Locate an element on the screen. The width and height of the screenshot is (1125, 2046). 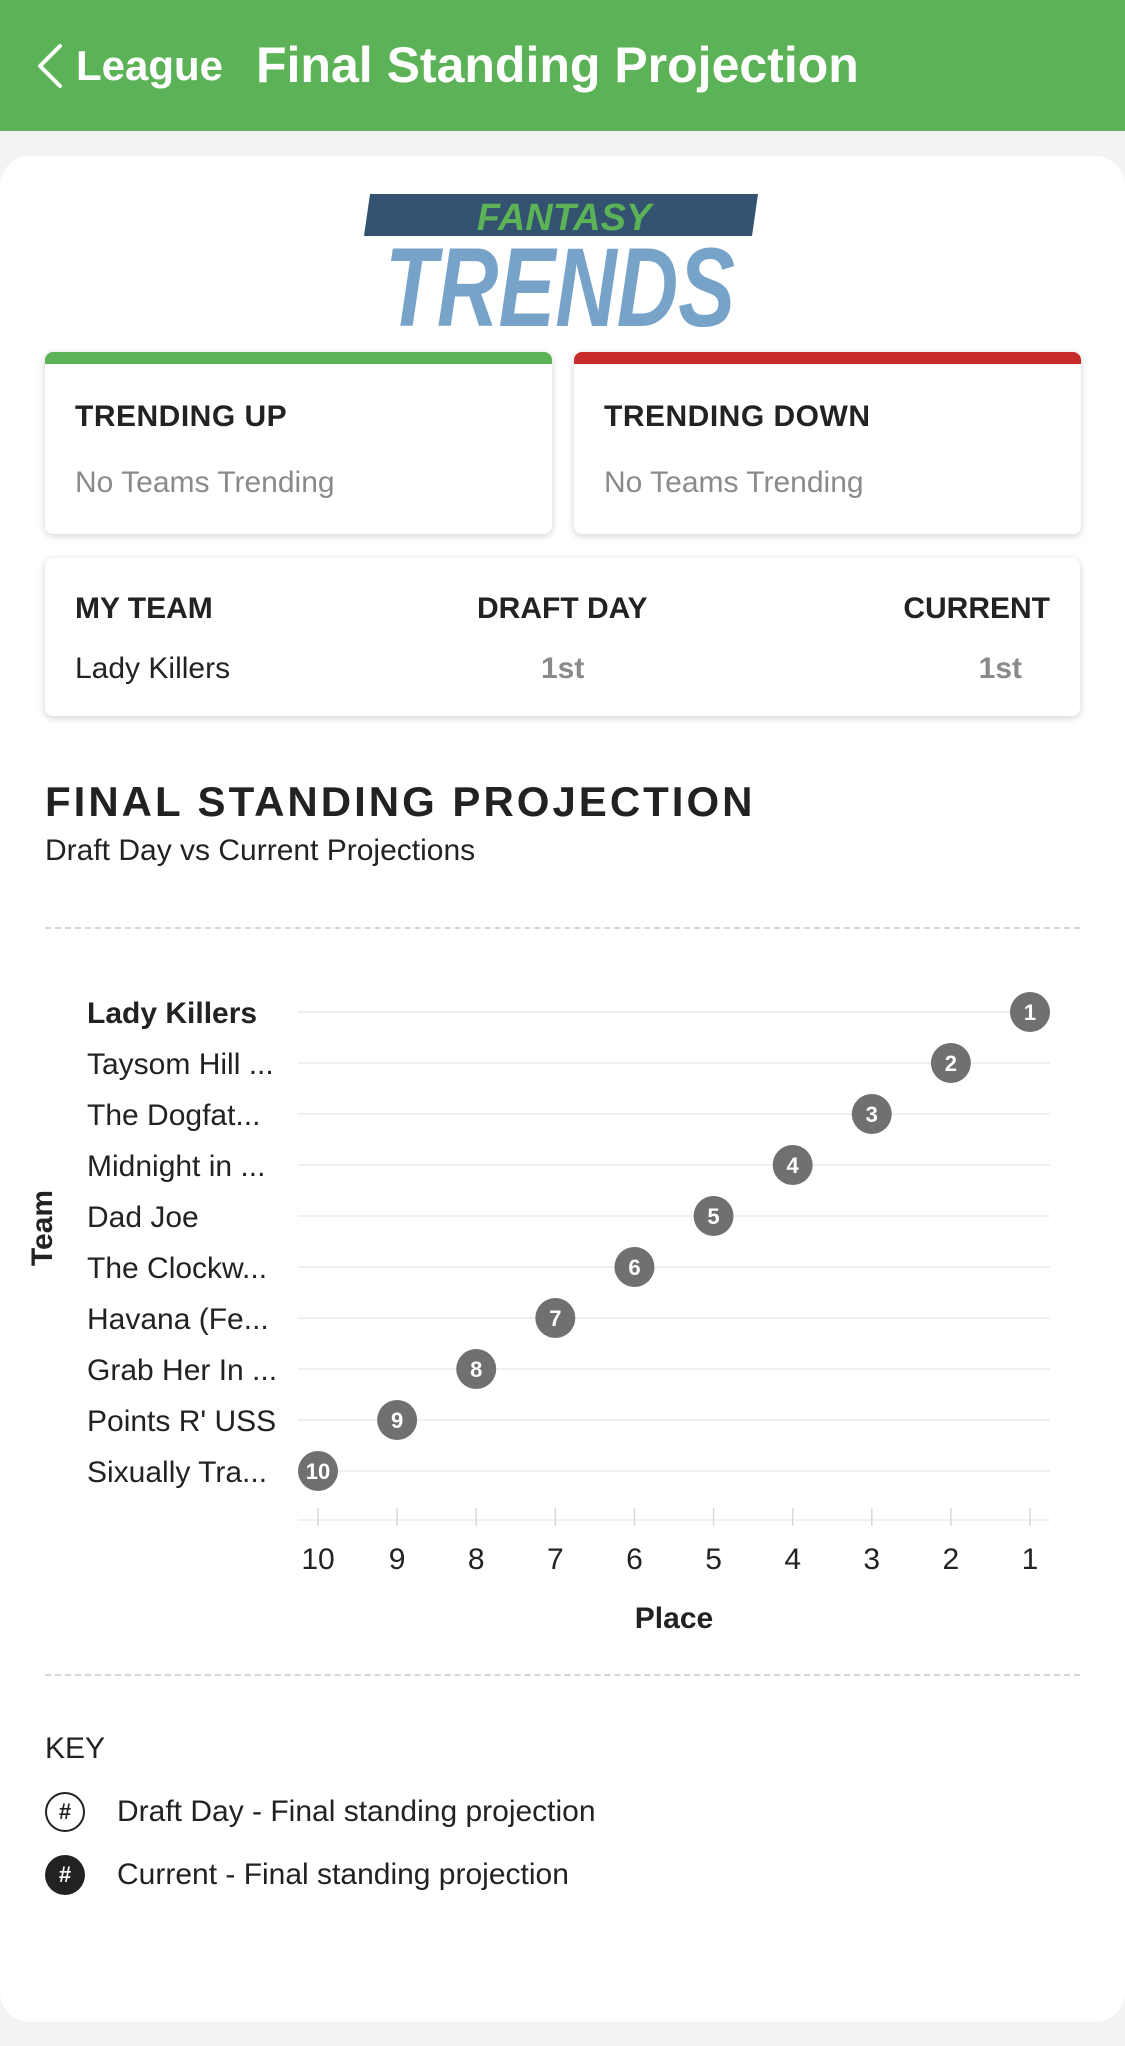
draft-day-header: DRAFT DAY is located at coordinates (562, 608).